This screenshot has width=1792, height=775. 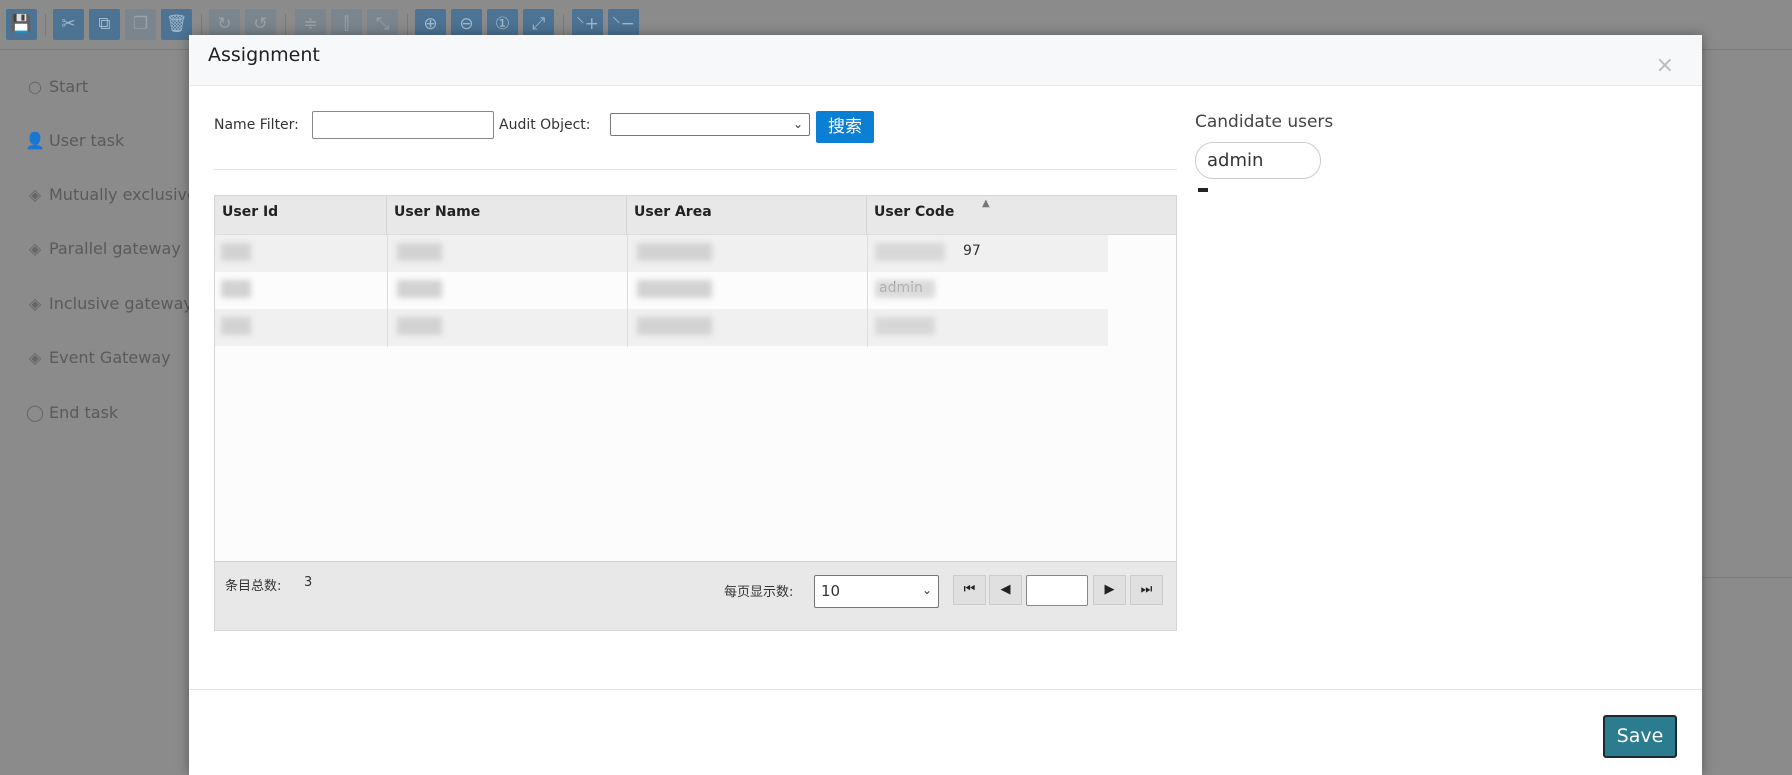 I want to click on name-filter-input, so click(x=403, y=125).